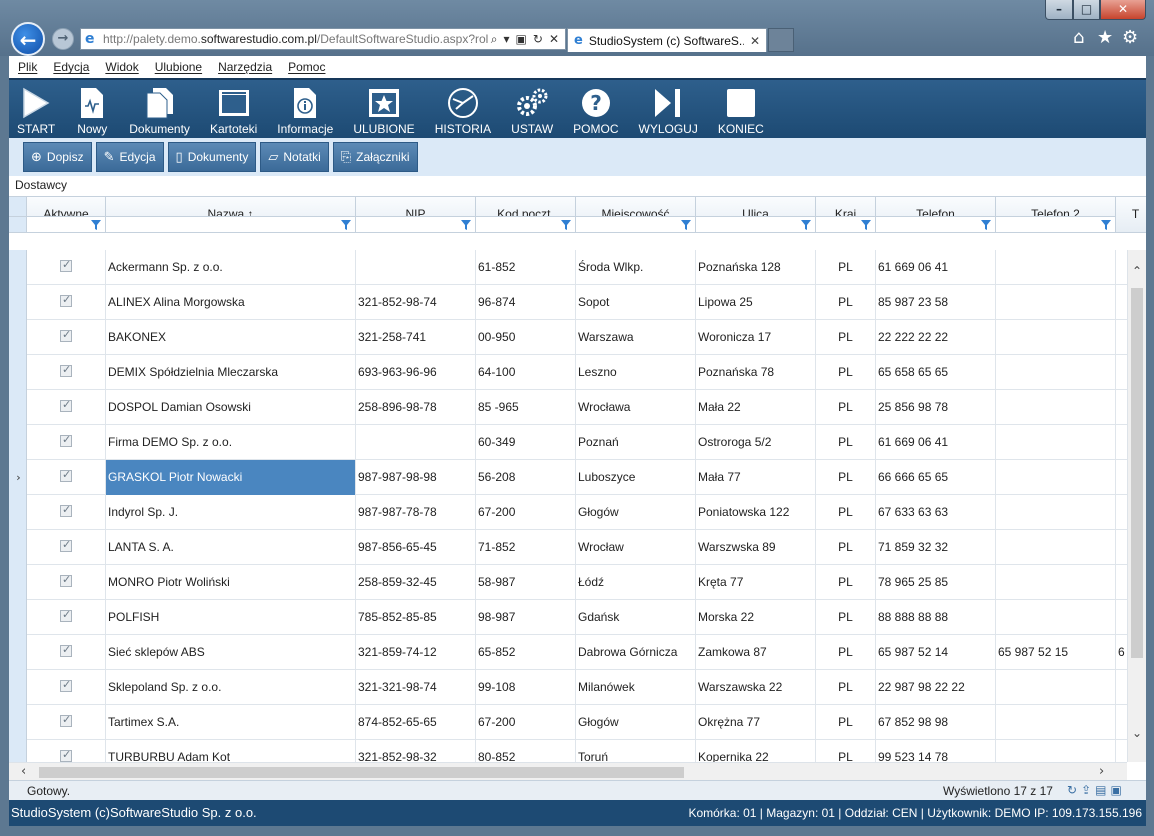 The width and height of the screenshot is (1154, 836). Describe the element at coordinates (66, 224) in the screenshot. I see `filter-aktywne-input` at that location.